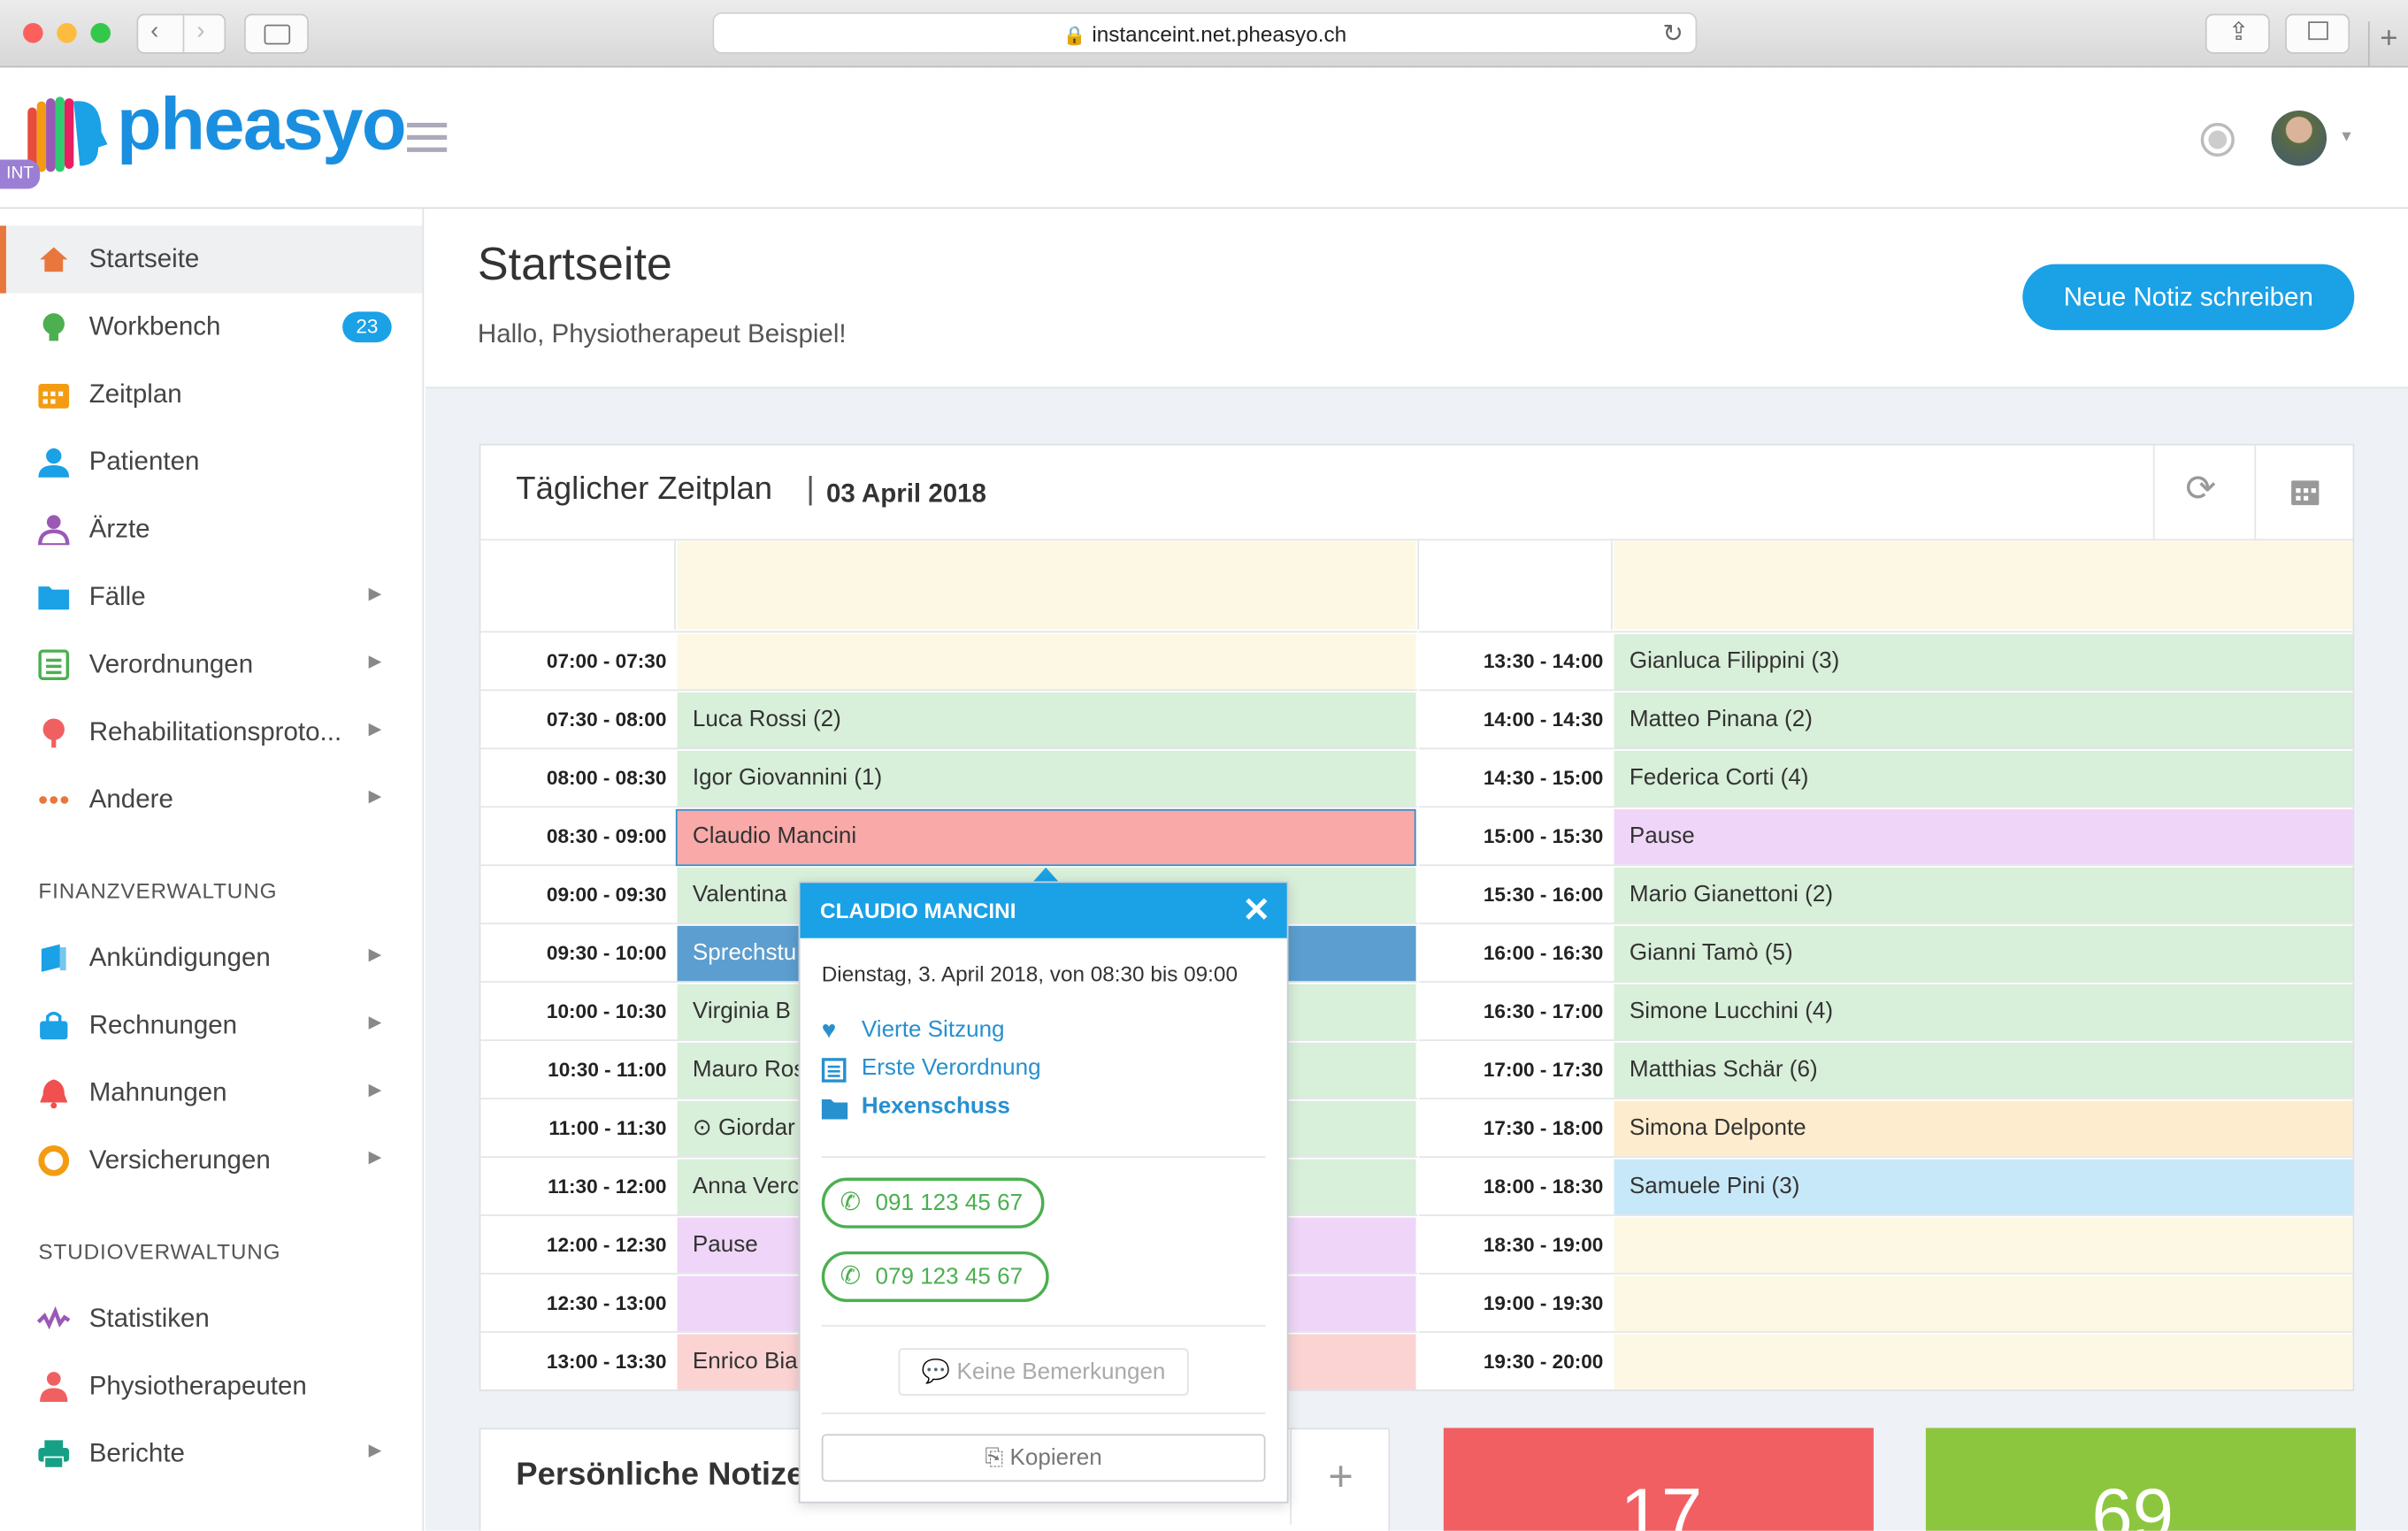 The height and width of the screenshot is (1531, 2408). I want to click on new-tab-icon: +, so click(2388, 45).